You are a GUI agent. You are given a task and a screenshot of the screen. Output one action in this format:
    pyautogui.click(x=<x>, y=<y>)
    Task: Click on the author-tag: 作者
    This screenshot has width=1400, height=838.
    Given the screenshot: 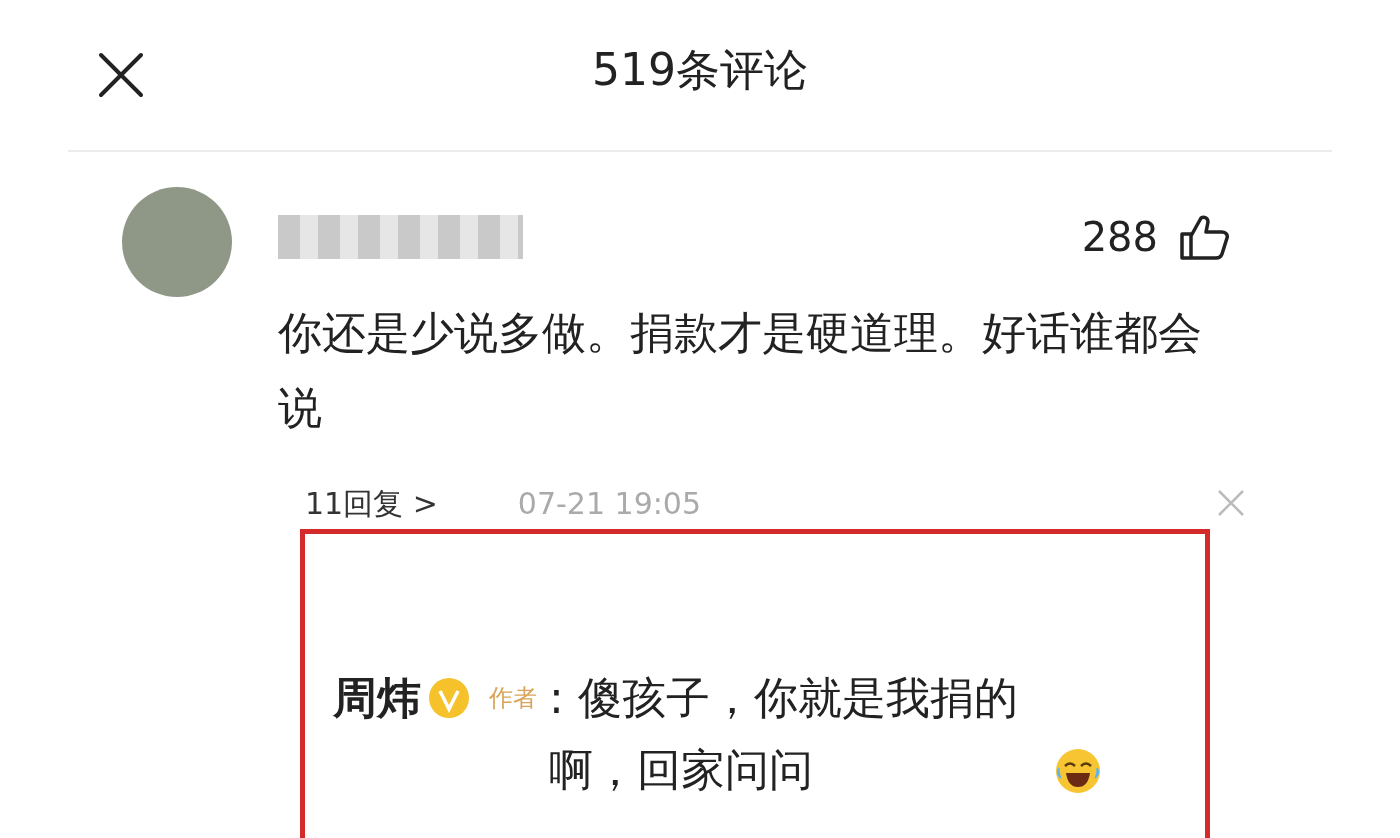 What is the action you would take?
    pyautogui.click(x=513, y=698)
    